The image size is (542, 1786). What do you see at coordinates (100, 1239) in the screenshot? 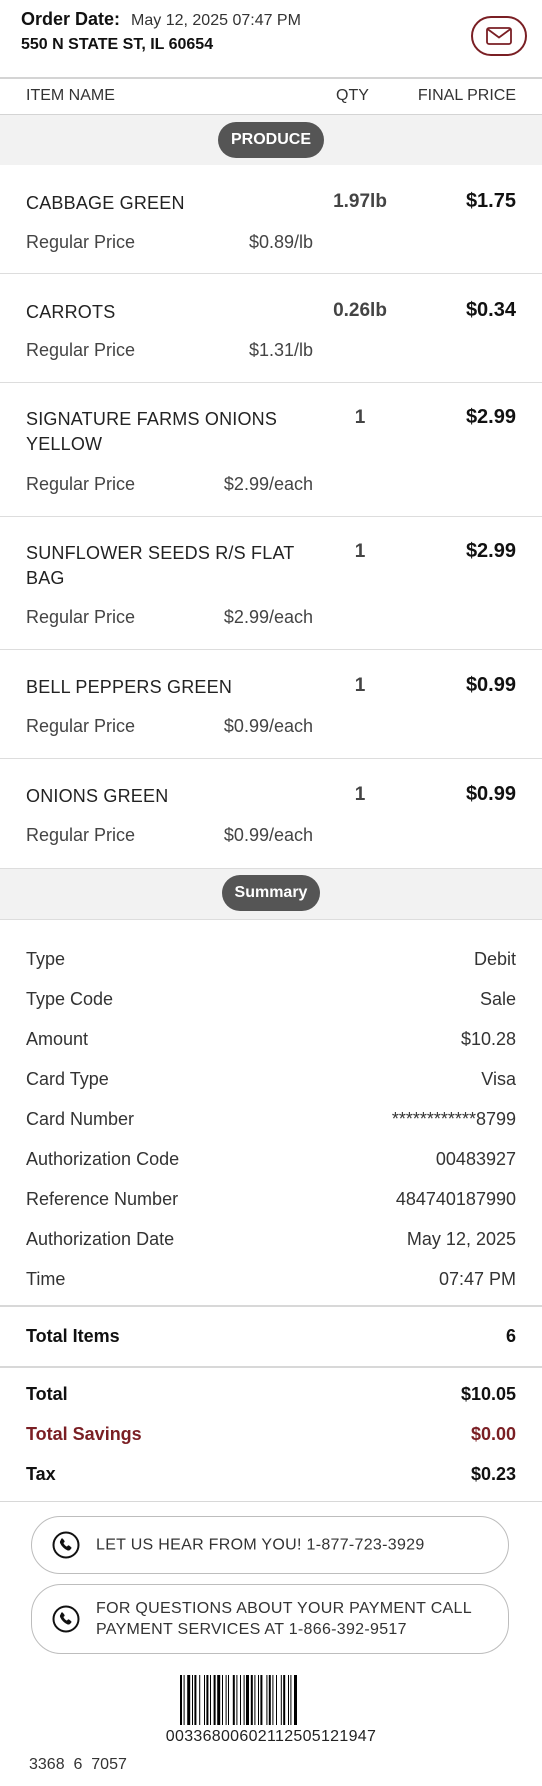
I see `summary-label: Authorization Date` at bounding box center [100, 1239].